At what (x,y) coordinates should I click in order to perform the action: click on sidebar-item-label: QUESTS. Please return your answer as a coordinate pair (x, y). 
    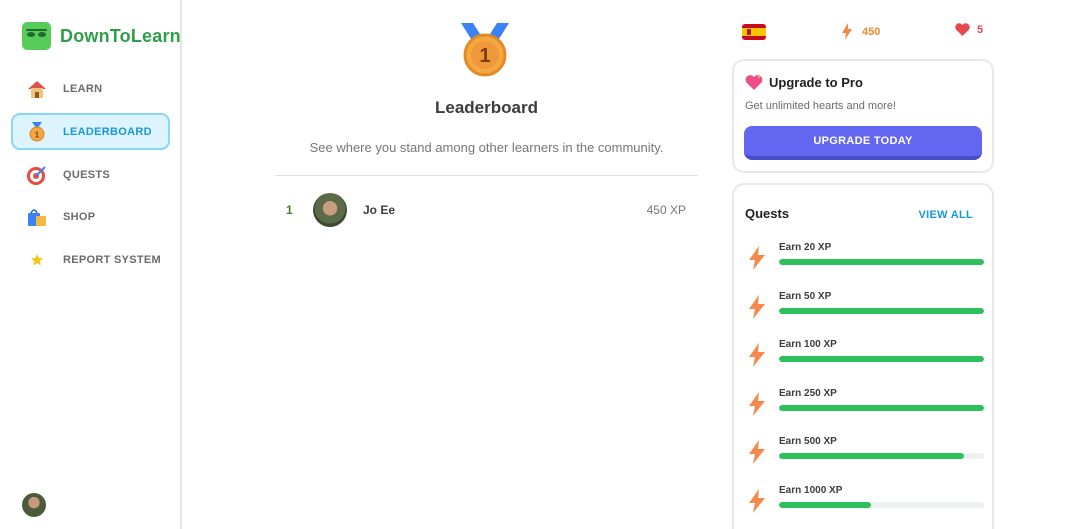
    Looking at the image, I should click on (87, 174).